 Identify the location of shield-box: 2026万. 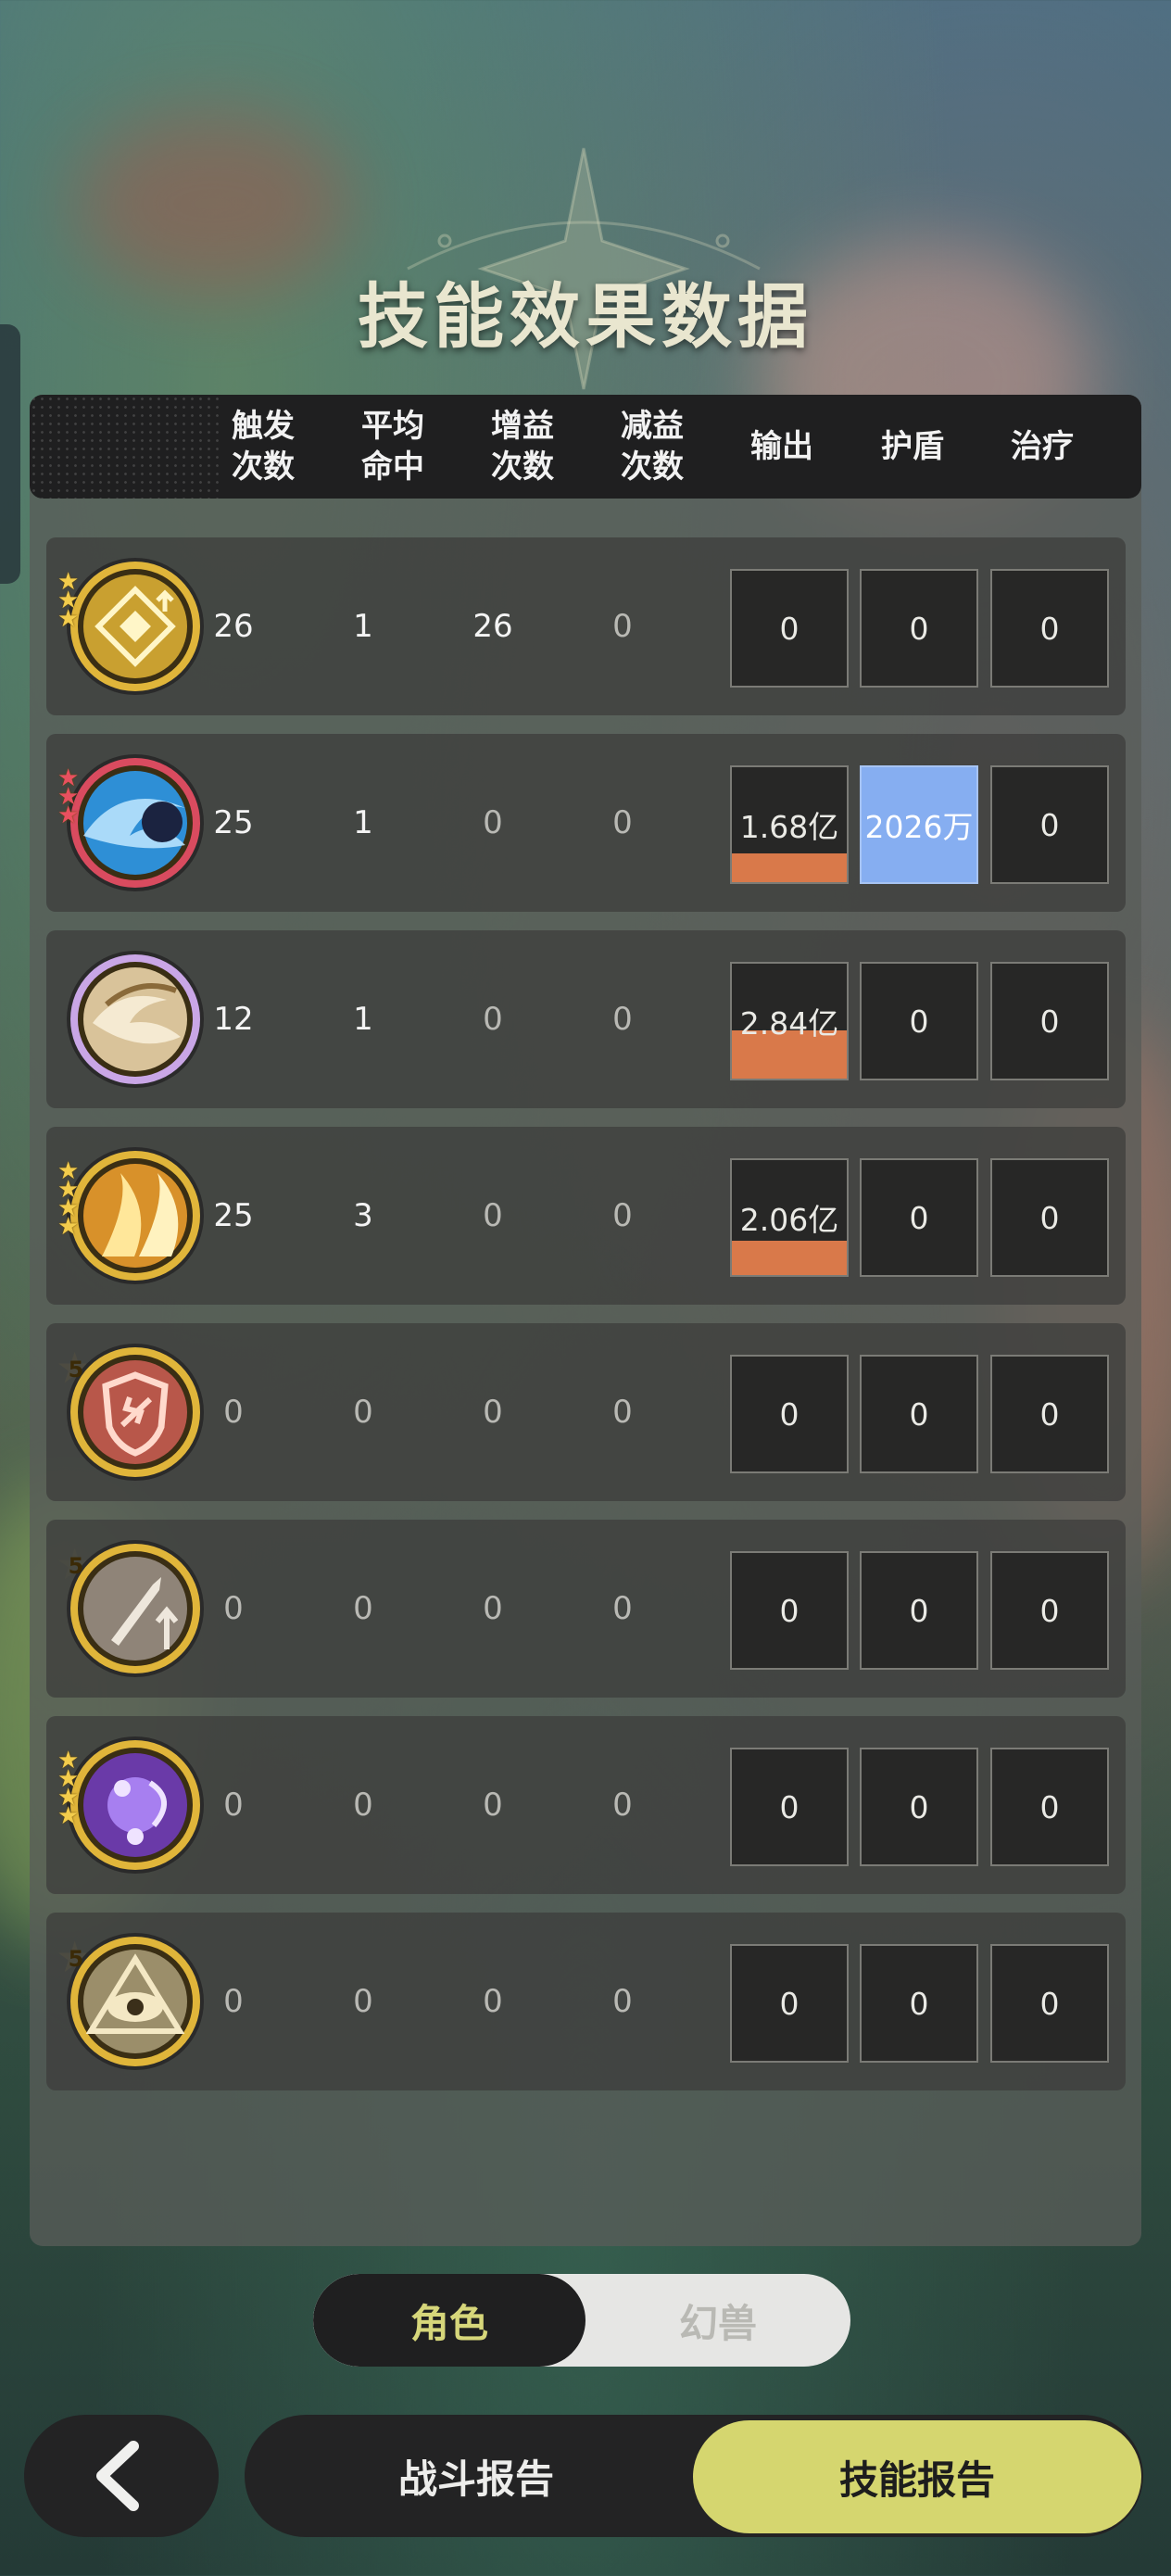
(919, 825).